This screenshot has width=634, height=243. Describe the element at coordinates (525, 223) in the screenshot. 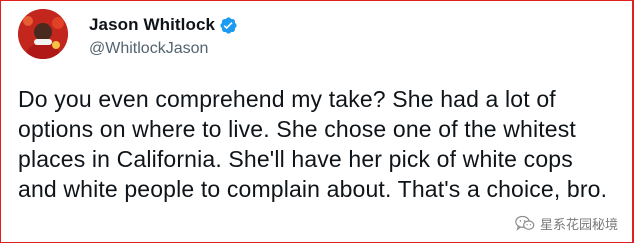

I see `wechat-icon` at that location.